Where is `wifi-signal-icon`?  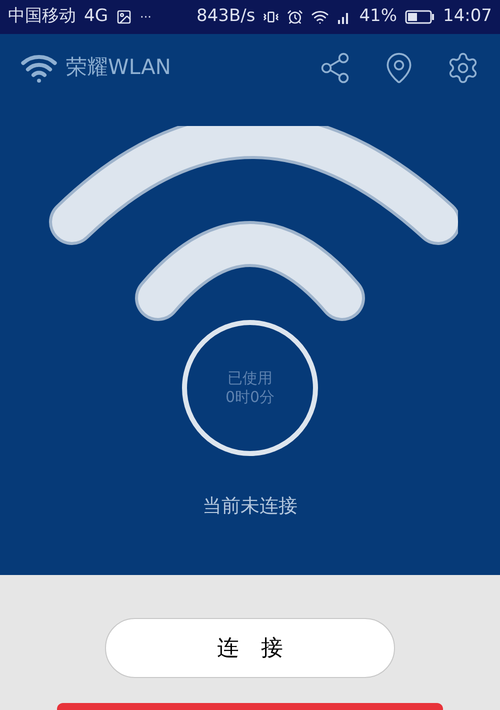
wifi-signal-icon is located at coordinates (320, 17).